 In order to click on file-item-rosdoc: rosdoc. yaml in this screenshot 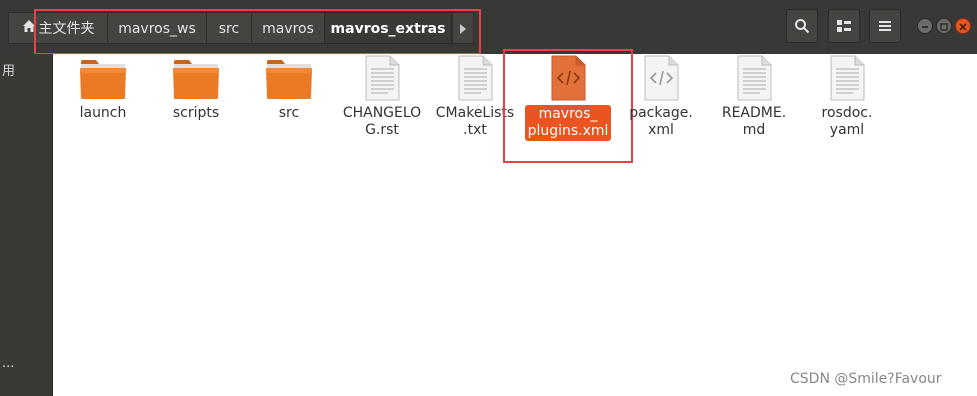, I will do `click(847, 100)`.